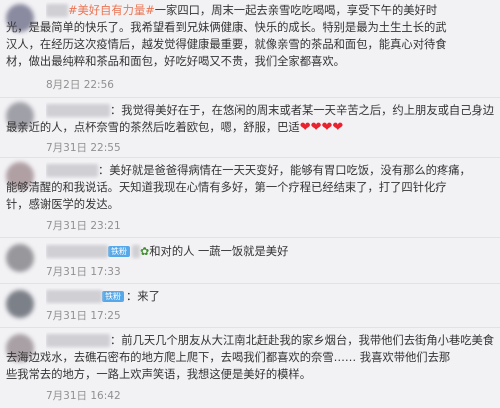 Image resolution: width=500 pixels, height=408 pixels. What do you see at coordinates (111, 10) in the screenshot?
I see `hashtag-link: #美好自有力量#` at bounding box center [111, 10].